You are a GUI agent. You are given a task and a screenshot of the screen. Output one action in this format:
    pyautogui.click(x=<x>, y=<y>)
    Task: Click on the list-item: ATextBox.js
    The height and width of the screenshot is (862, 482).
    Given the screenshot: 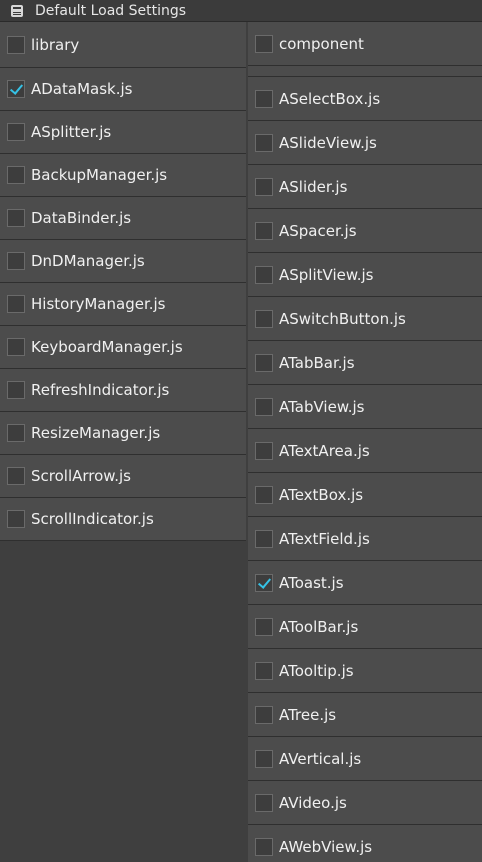 What is the action you would take?
    pyautogui.click(x=365, y=495)
    